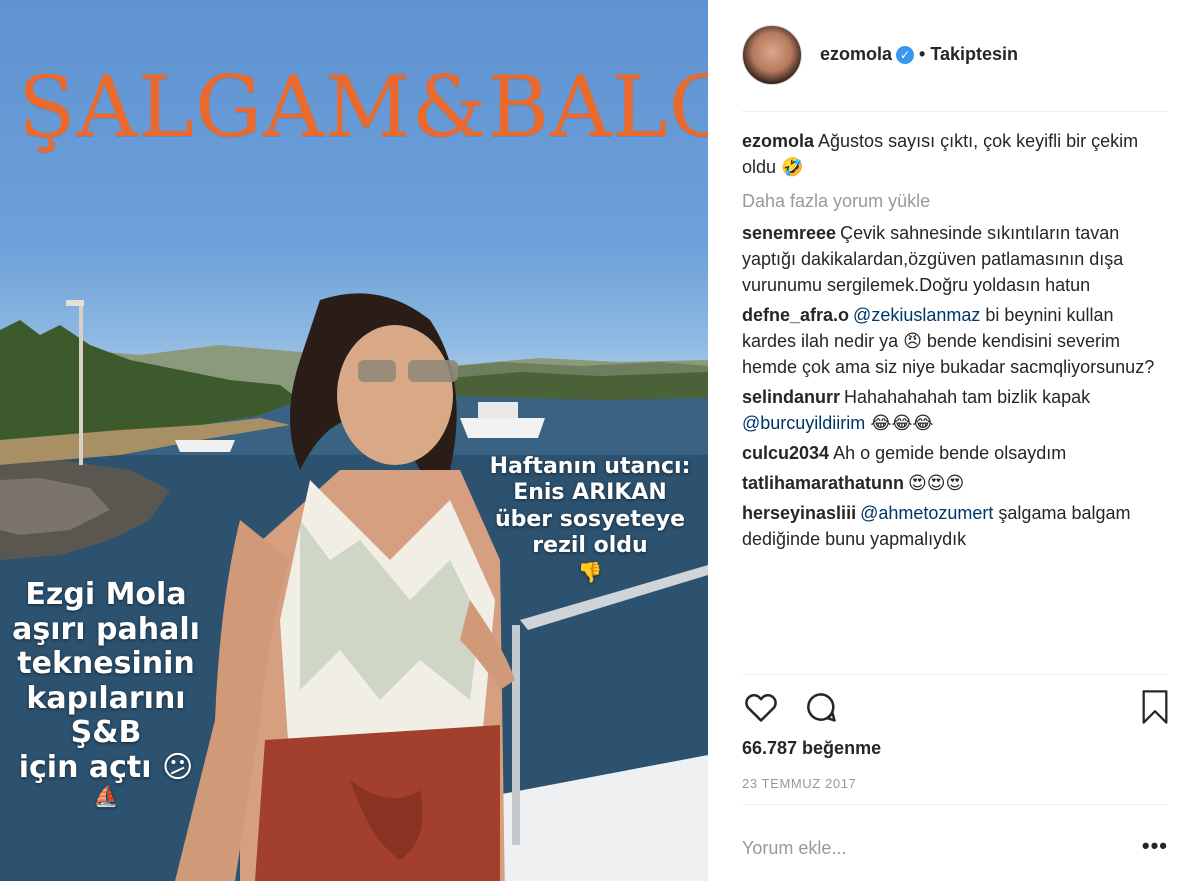  Describe the element at coordinates (590, 546) in the screenshot. I see `headline-right-line: rezil oldu` at that location.